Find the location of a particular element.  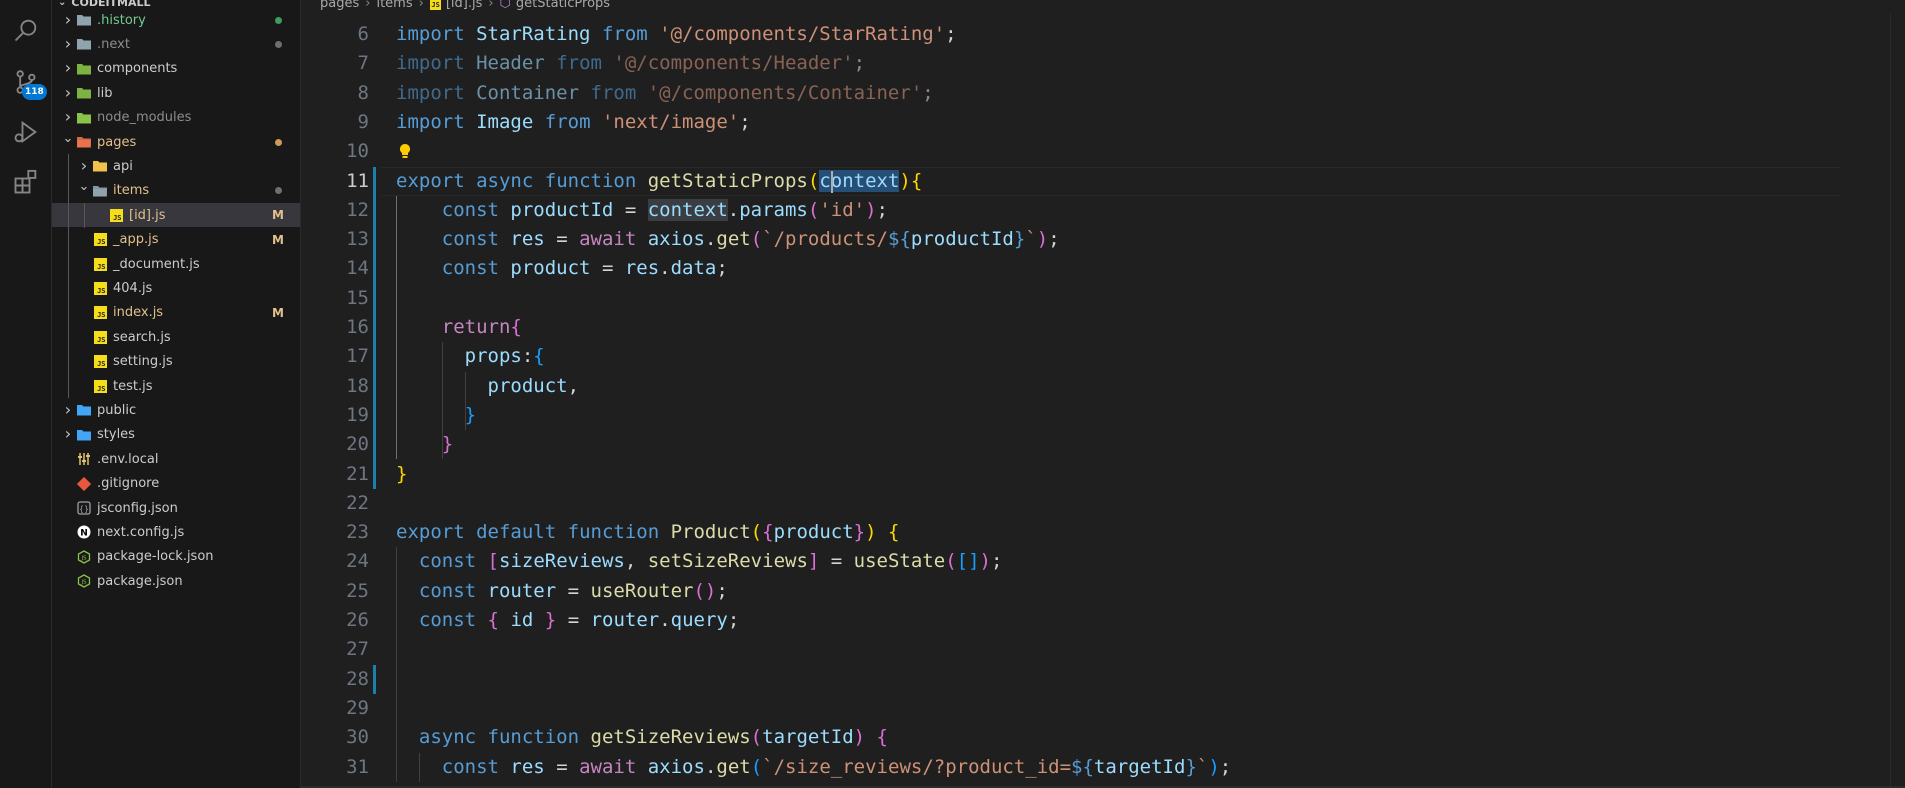

code-line: 17 props:{ is located at coordinates (1031, 356).